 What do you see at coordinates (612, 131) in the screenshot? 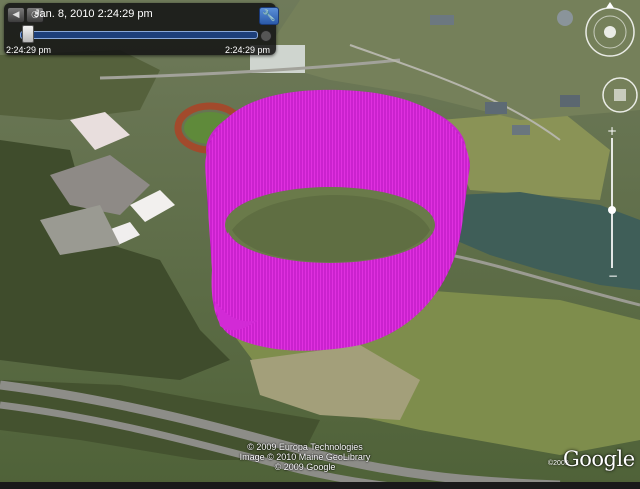
I see `zoom-in-icon: +` at bounding box center [612, 131].